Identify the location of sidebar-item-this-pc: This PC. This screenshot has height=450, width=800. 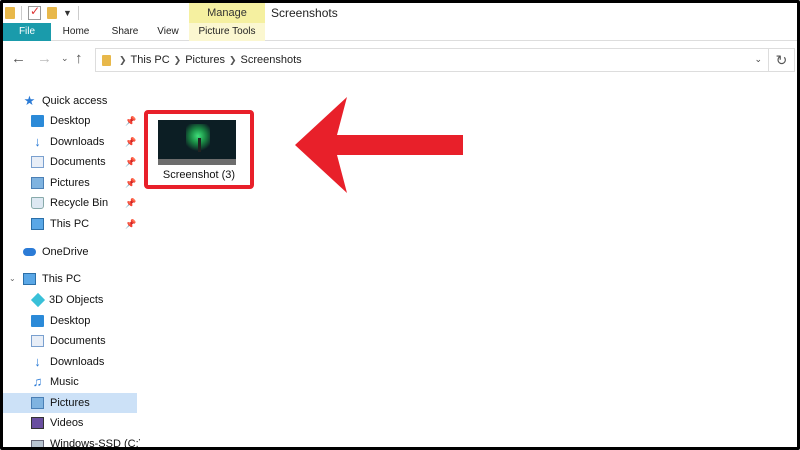
(52, 279).